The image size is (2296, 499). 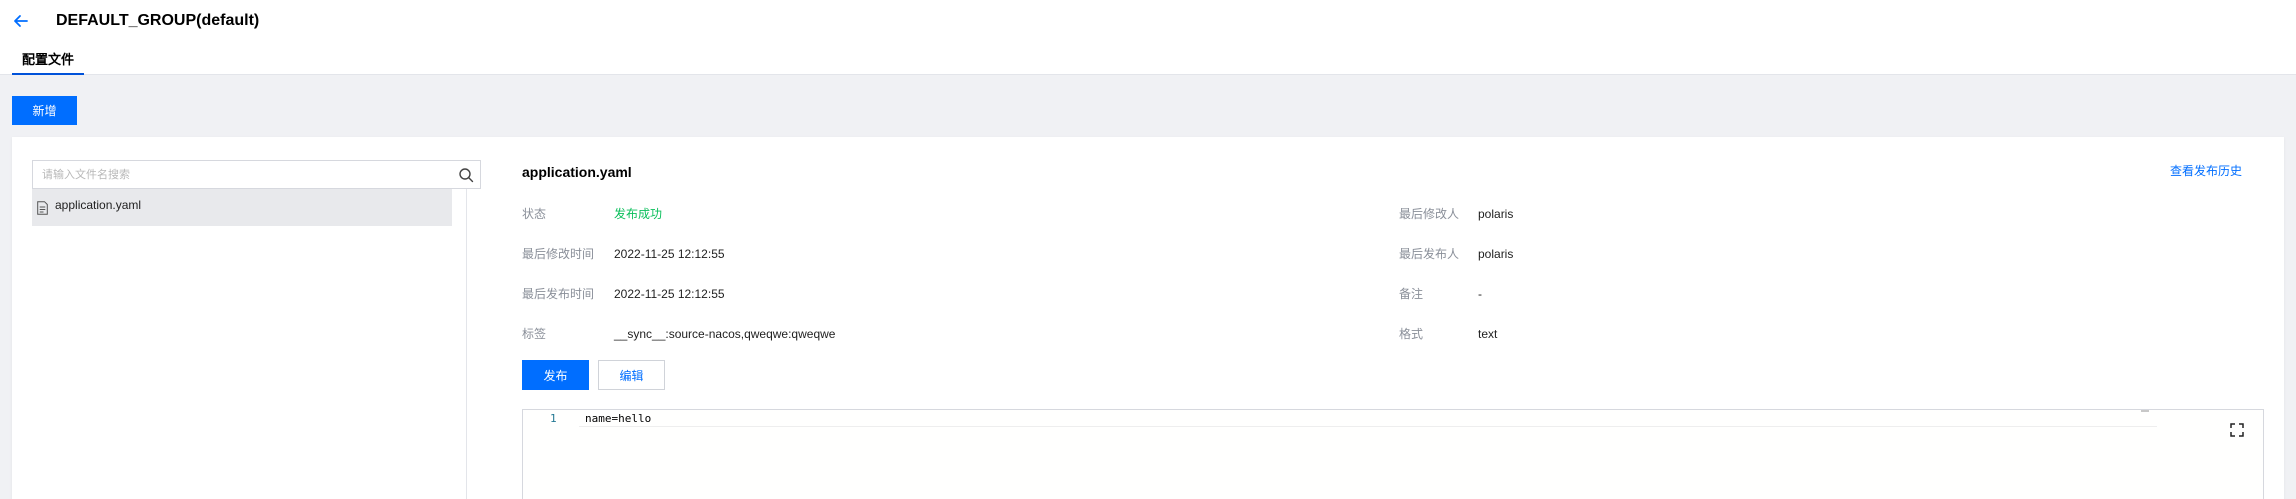 I want to click on code-line: name=hello, so click(x=618, y=419).